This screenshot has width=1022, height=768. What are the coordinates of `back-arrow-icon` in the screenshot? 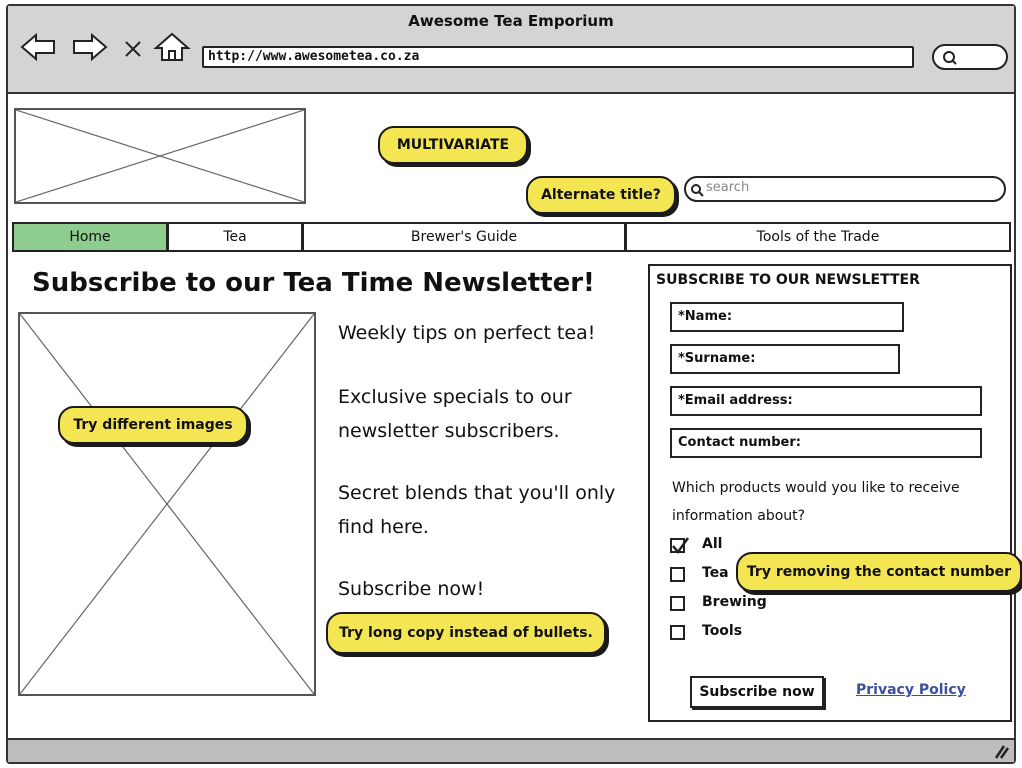 It's located at (39, 47).